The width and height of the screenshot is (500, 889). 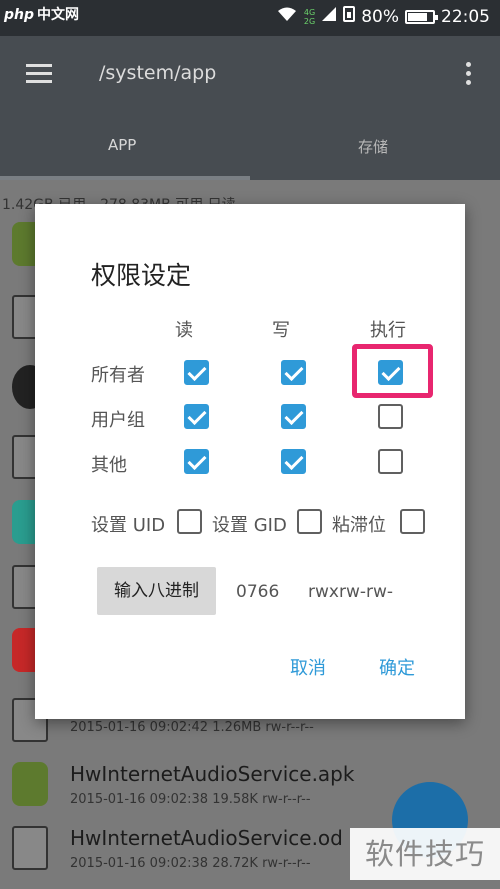 I want to click on other-write-checkbox, so click(x=293, y=461).